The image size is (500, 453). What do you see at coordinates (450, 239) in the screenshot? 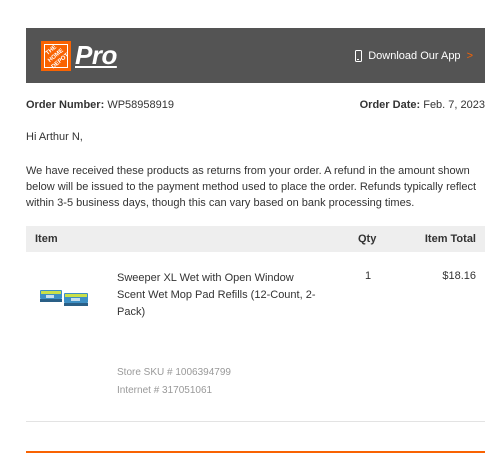
I see `column-item-total: Item Total` at bounding box center [450, 239].